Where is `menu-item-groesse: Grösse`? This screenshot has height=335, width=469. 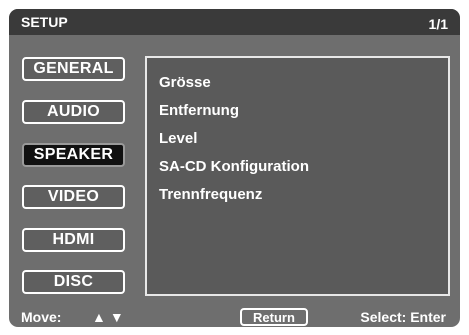 menu-item-groesse: Grösse is located at coordinates (185, 82).